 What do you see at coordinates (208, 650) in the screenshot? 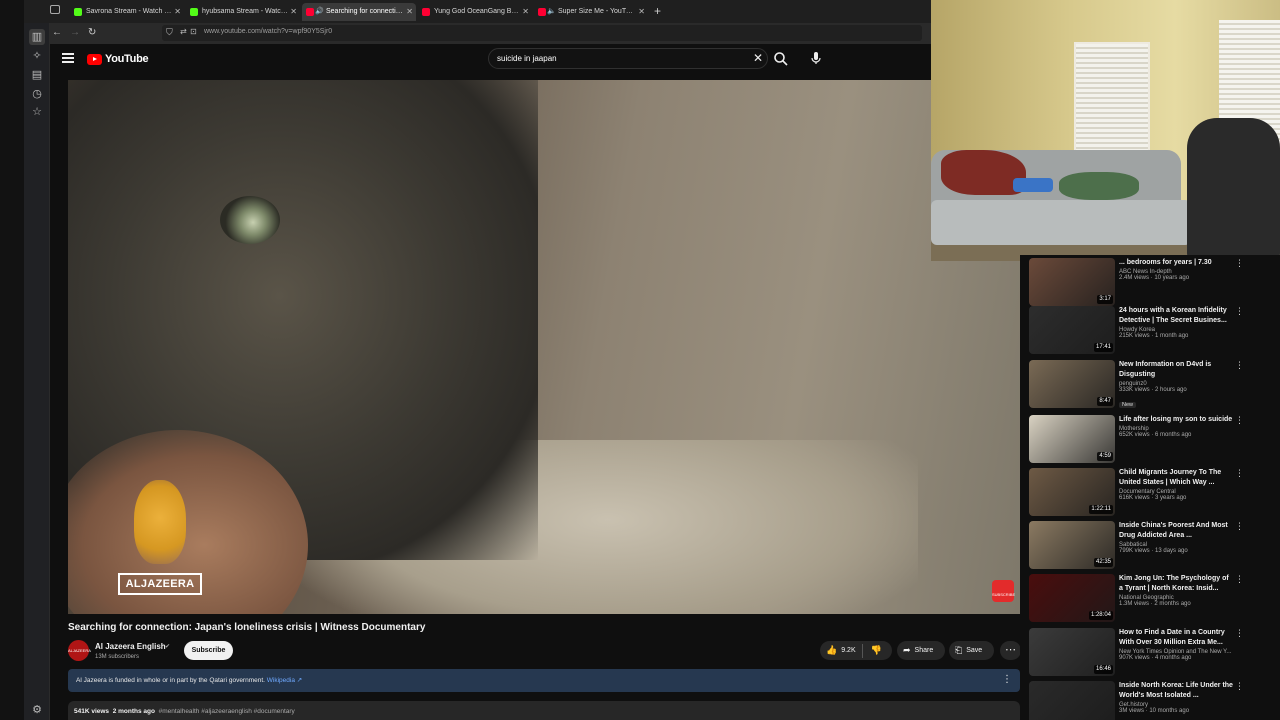
I see `subscribe-button: Subscribe` at bounding box center [208, 650].